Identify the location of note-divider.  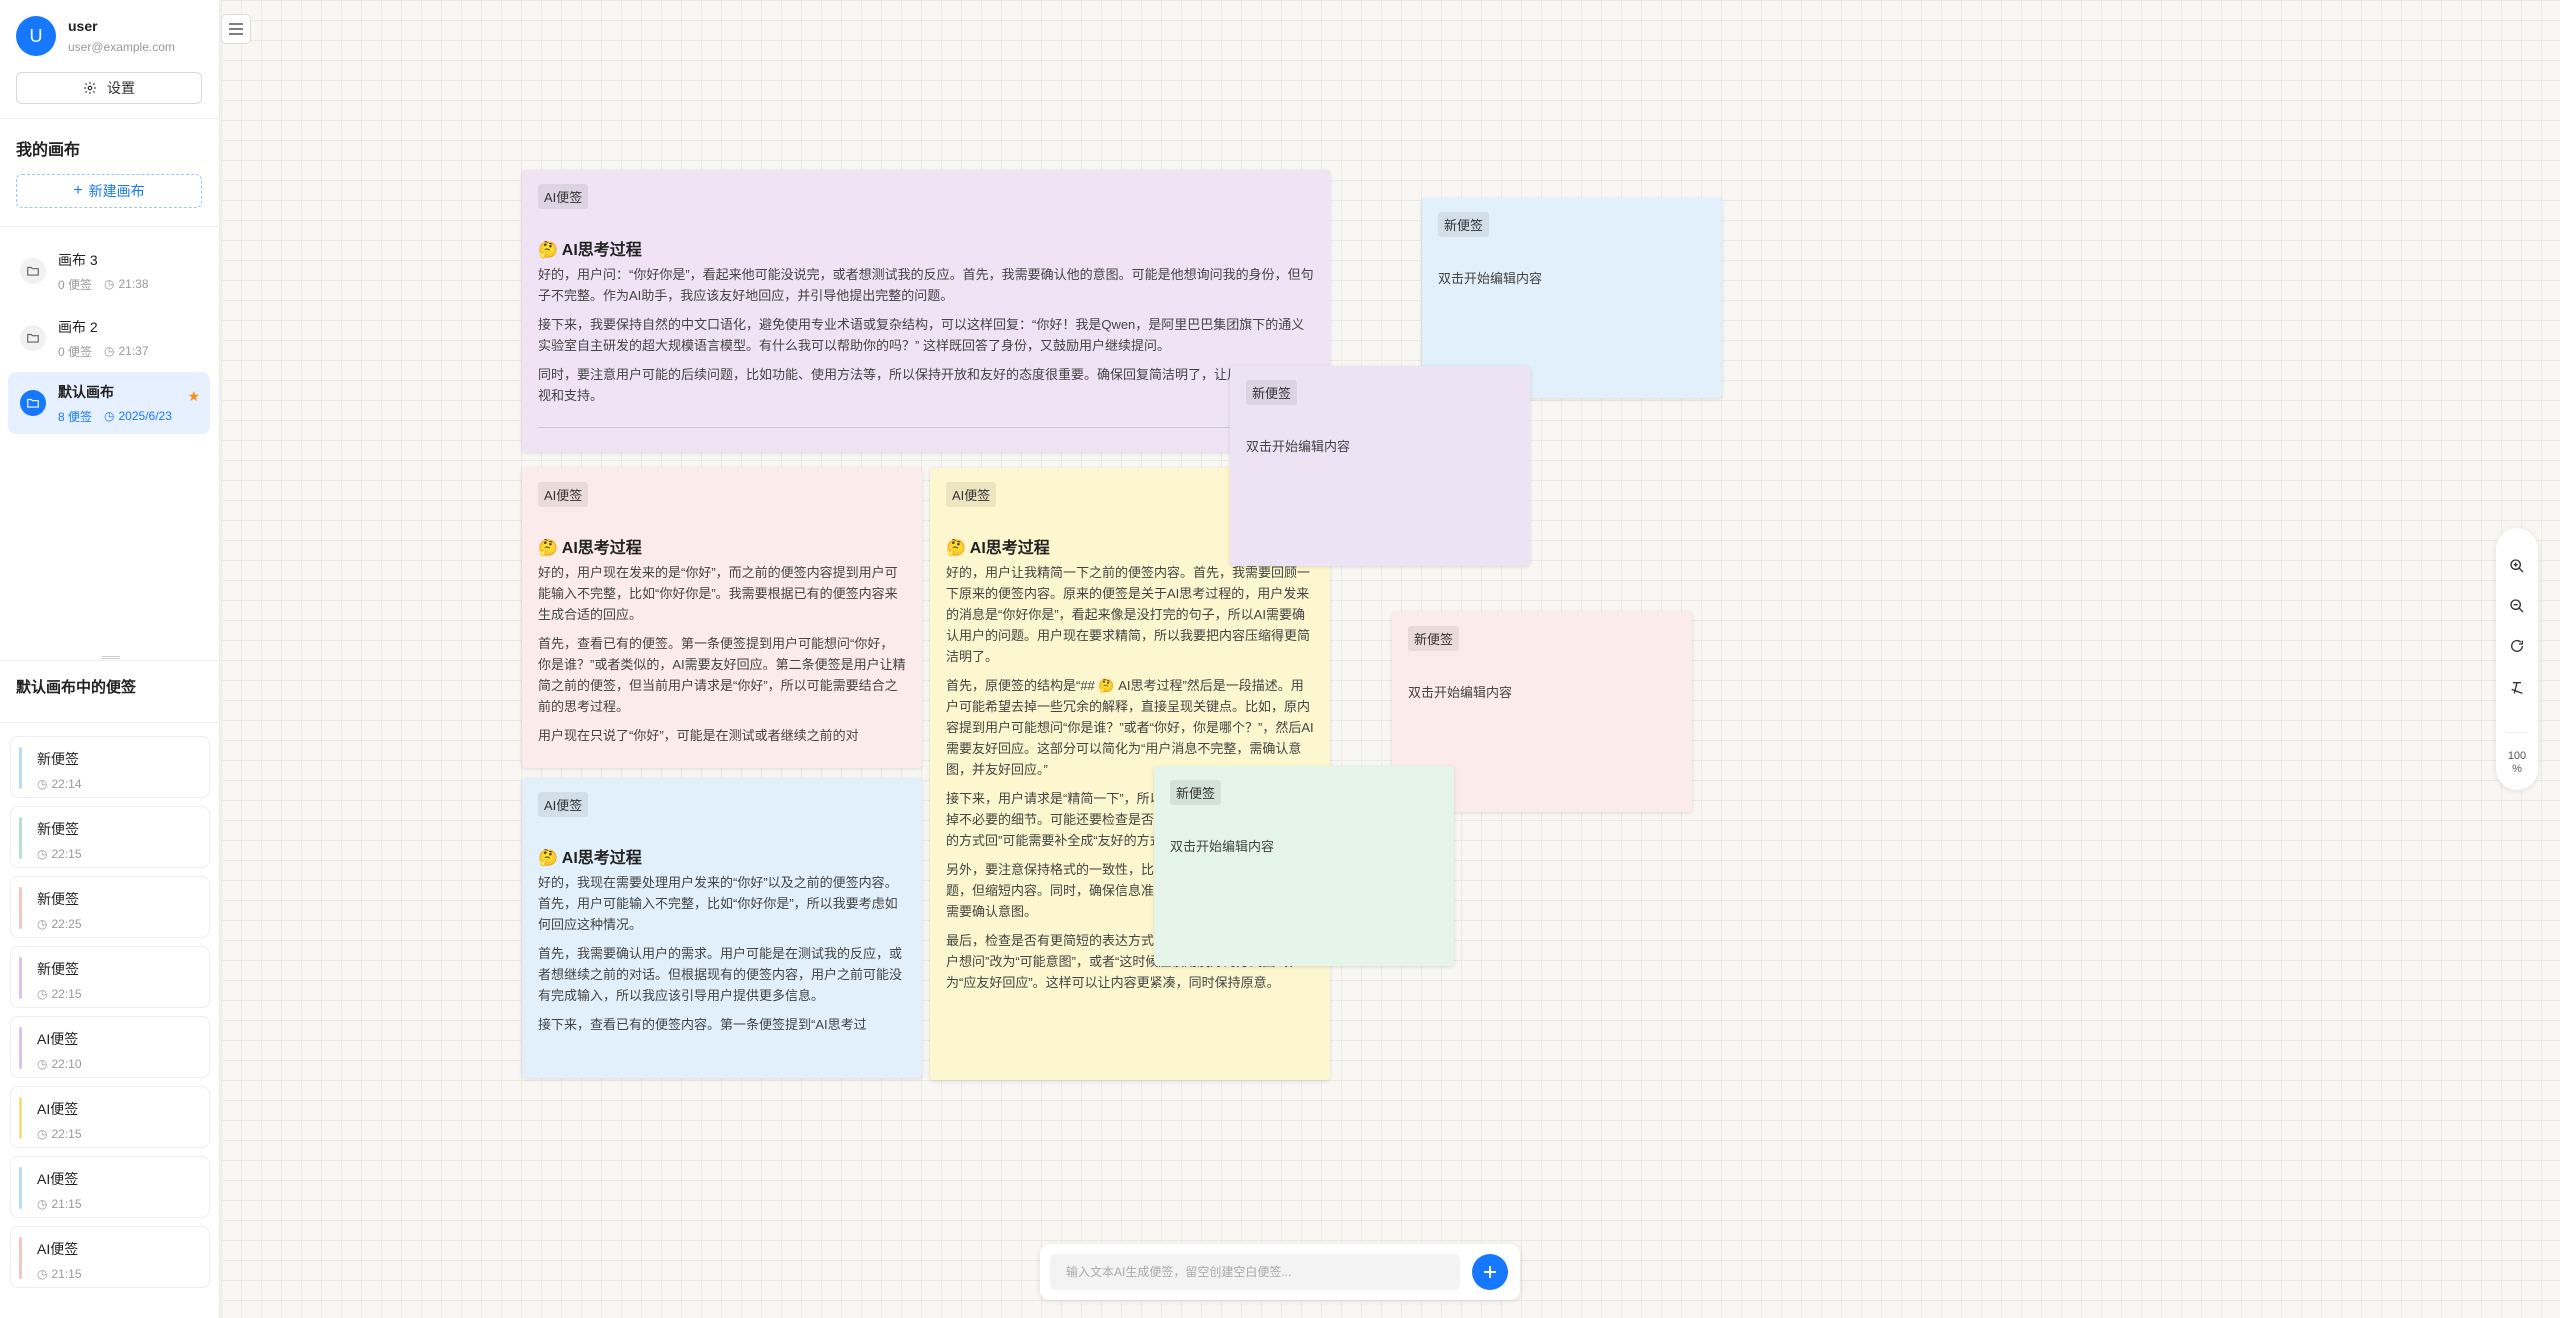
(926, 427).